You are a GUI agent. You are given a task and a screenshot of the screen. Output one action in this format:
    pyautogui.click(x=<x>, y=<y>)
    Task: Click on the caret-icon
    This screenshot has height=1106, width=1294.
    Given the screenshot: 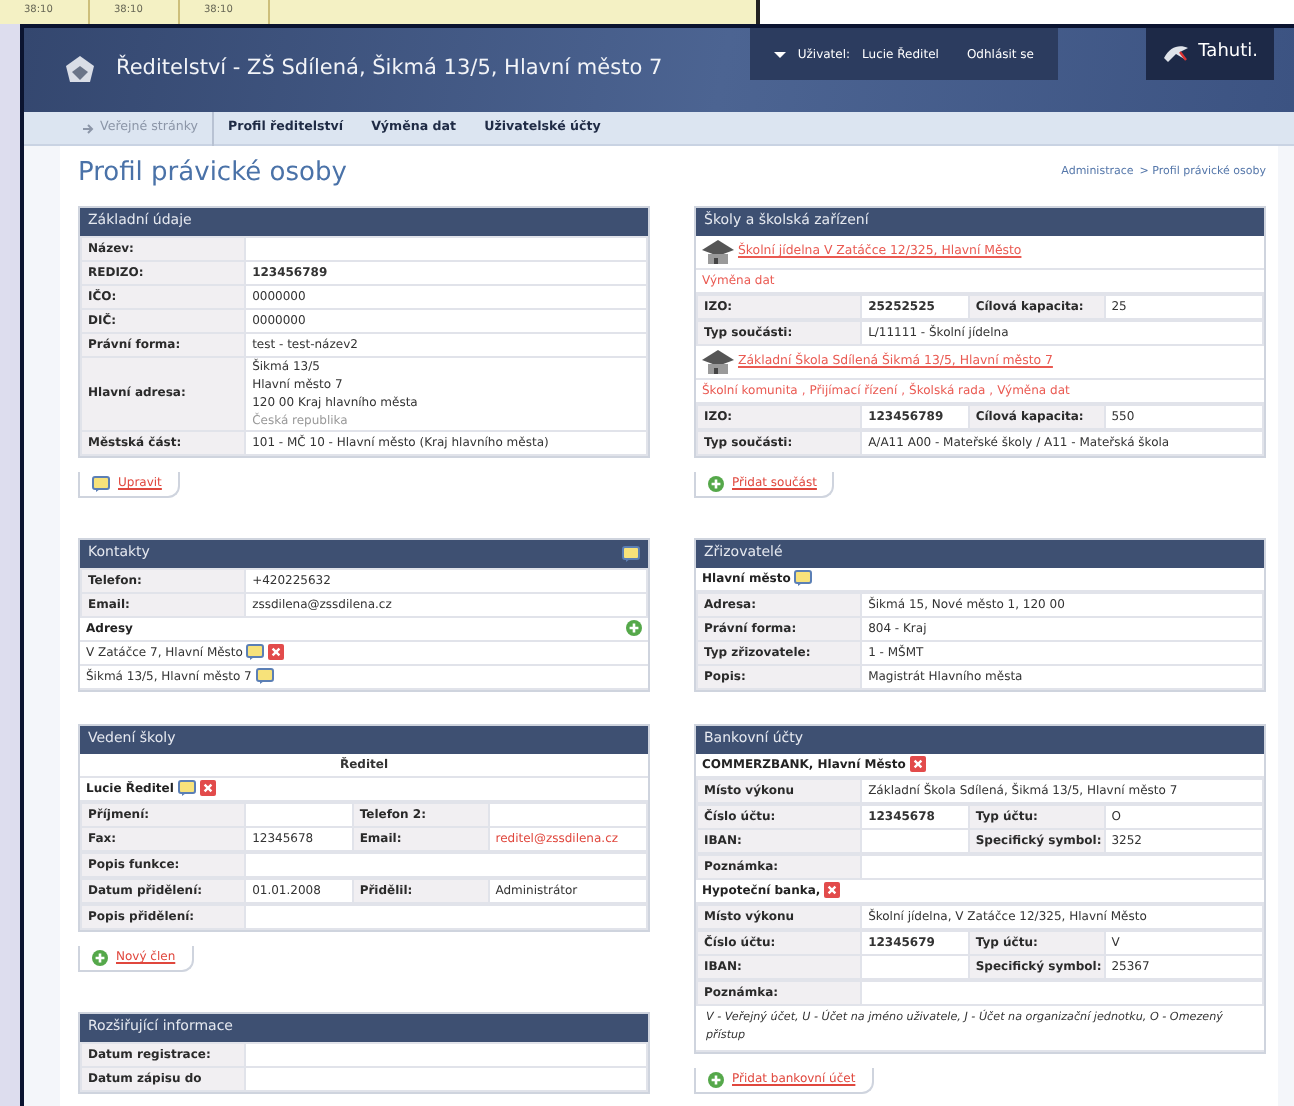 What is the action you would take?
    pyautogui.click(x=779, y=54)
    